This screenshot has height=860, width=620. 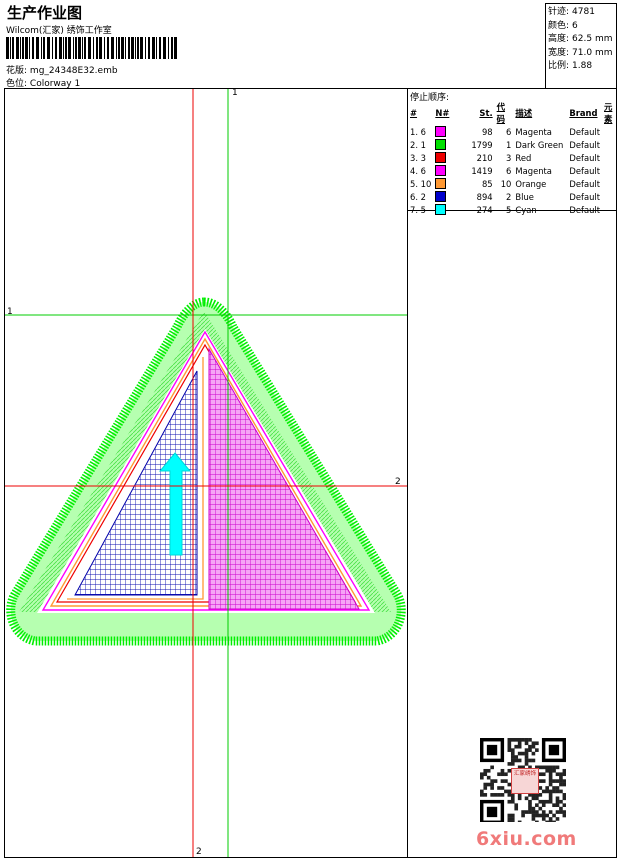 I want to click on stop-row: 3. 3 210 3 Red Default, so click(x=514, y=157).